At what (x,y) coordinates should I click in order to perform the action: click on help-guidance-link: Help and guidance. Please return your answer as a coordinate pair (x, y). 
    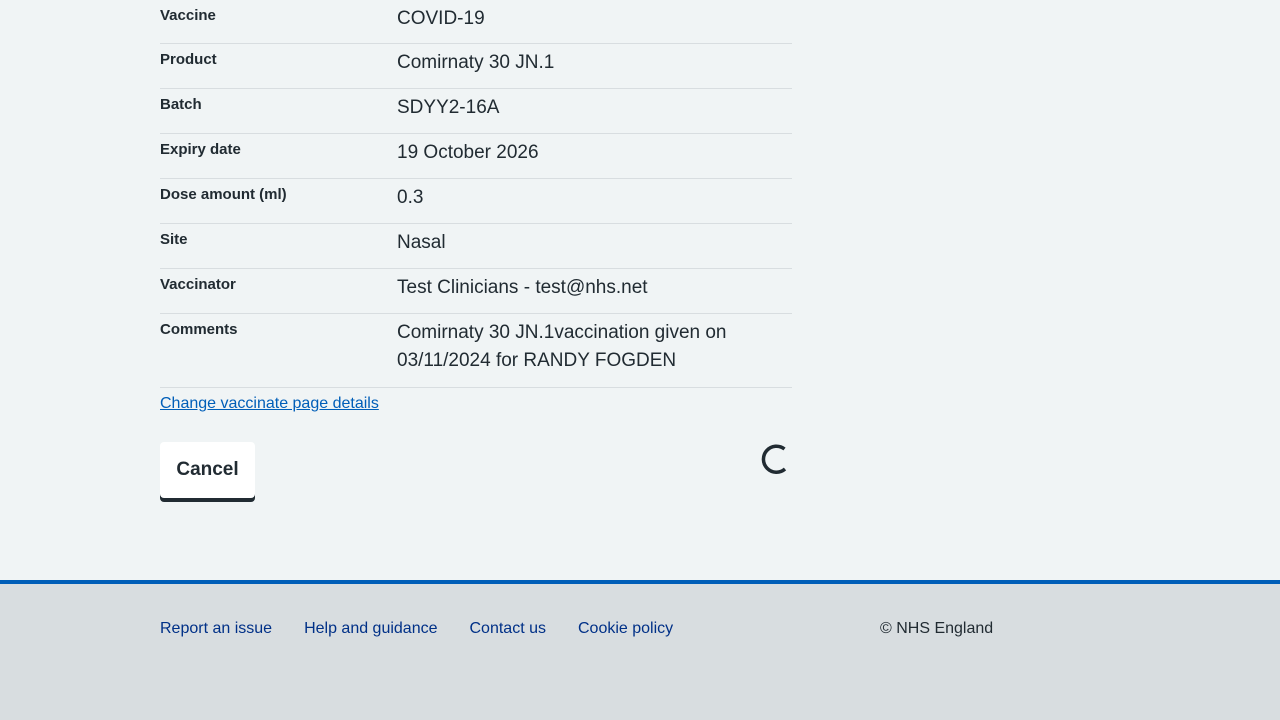
    Looking at the image, I should click on (370, 628).